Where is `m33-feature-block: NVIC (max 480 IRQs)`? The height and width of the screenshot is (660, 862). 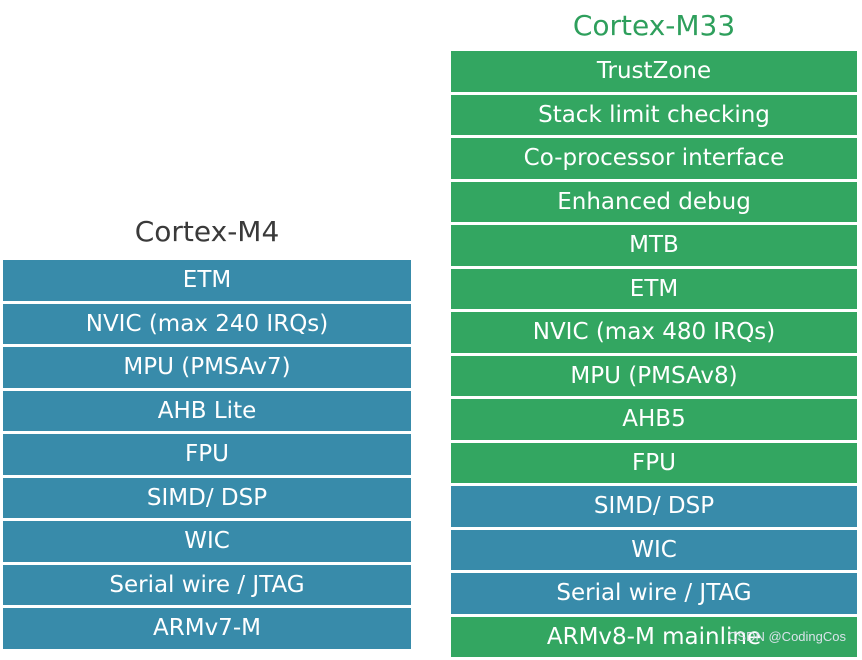
m33-feature-block: NVIC (max 480 IRQs) is located at coordinates (654, 332).